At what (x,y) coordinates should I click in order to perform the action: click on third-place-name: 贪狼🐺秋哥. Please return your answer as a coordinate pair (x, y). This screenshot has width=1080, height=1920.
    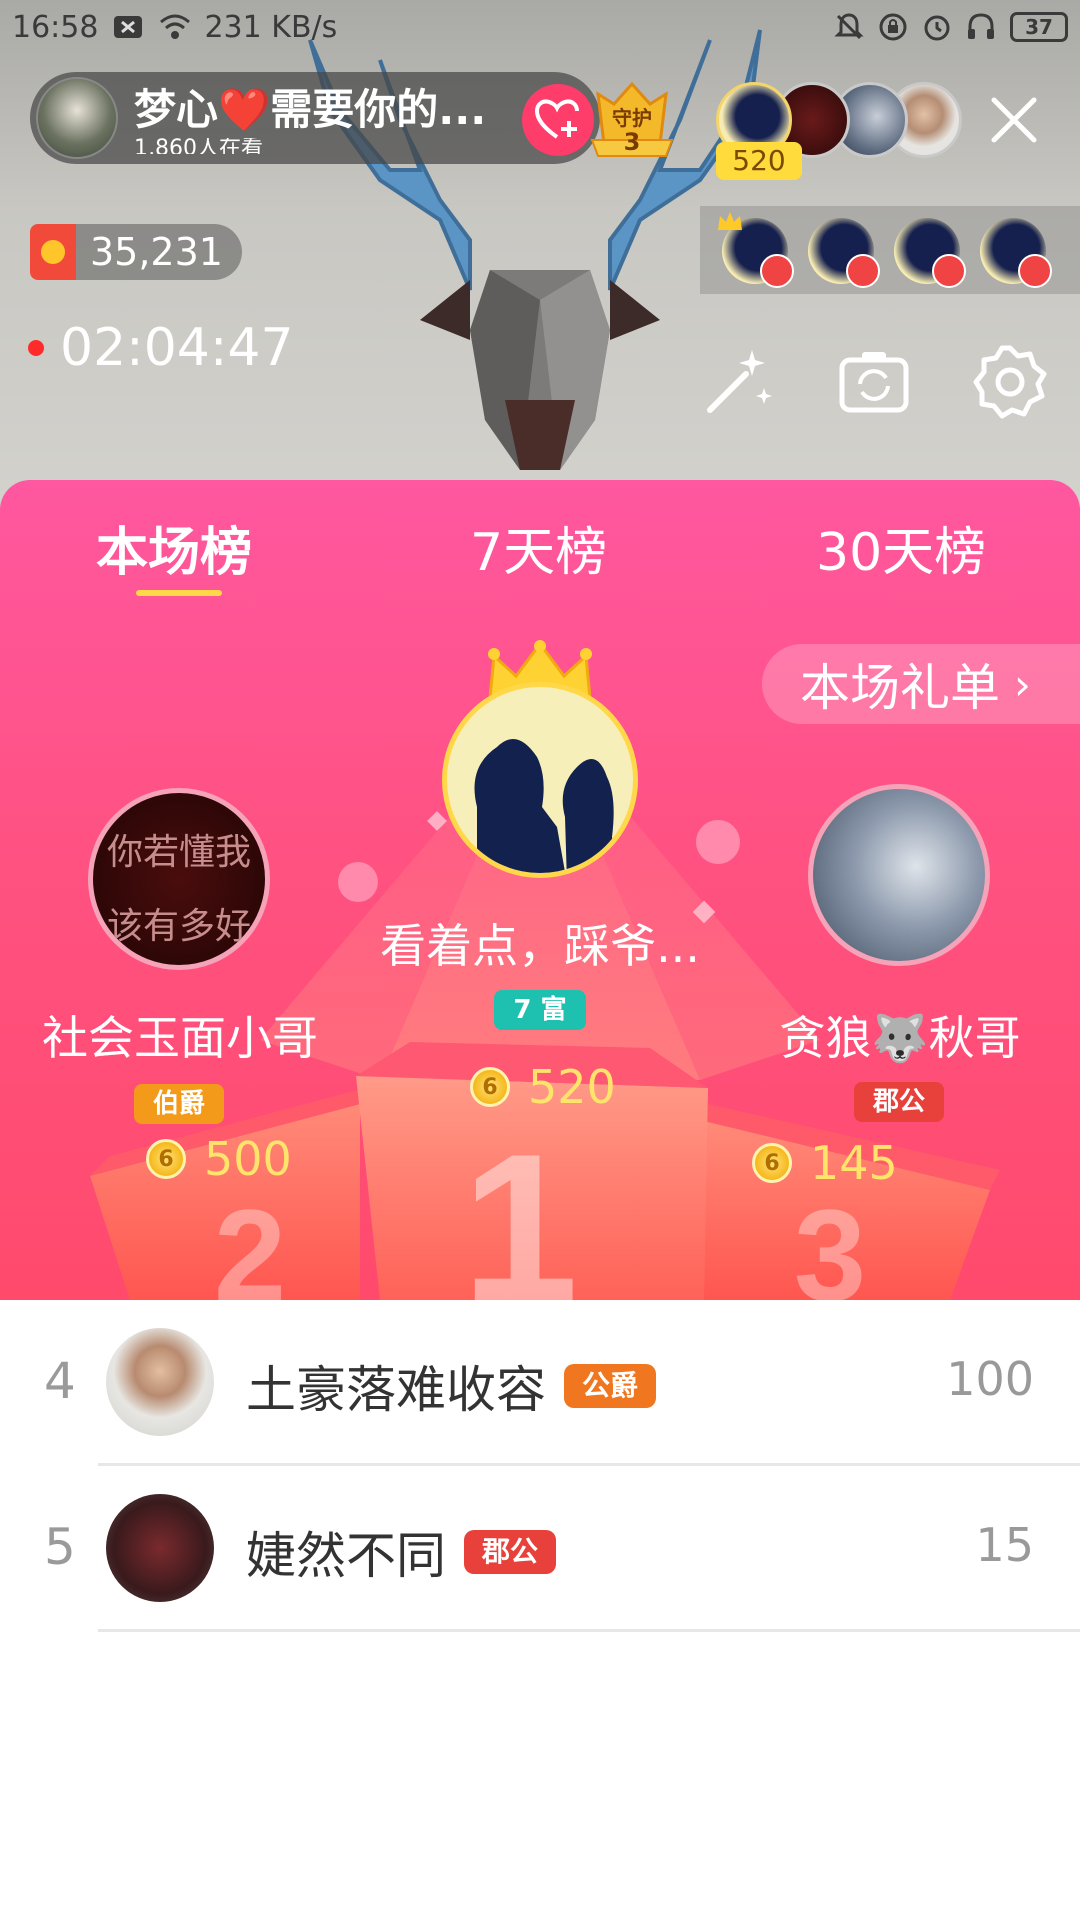
    Looking at the image, I should click on (900, 1038).